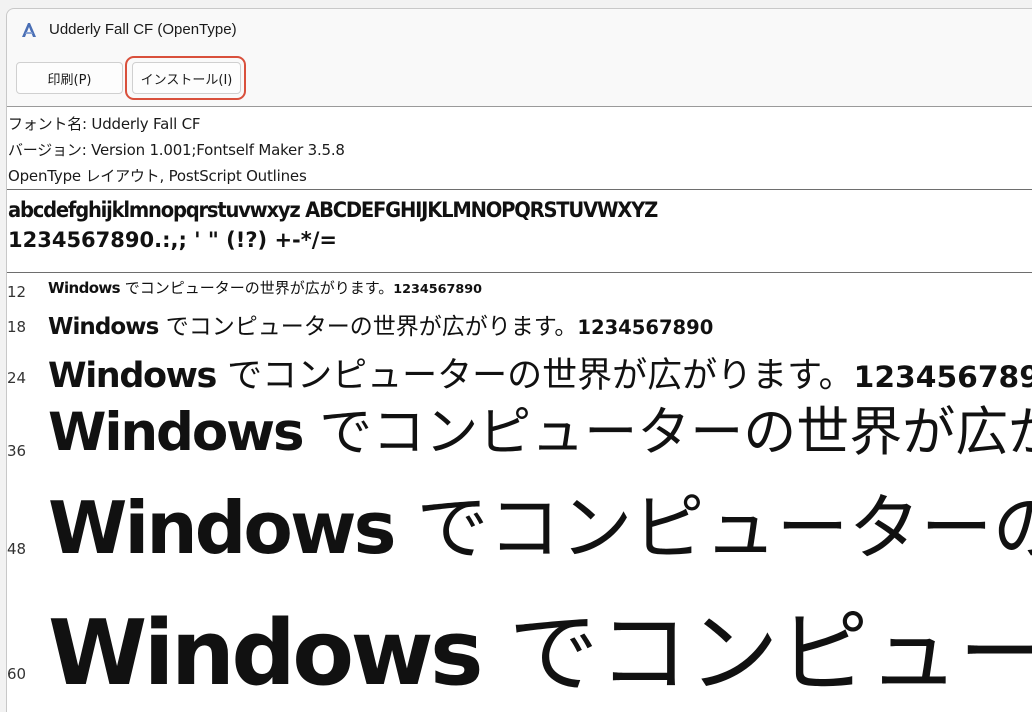 Image resolution: width=1032 pixels, height=712 pixels. Describe the element at coordinates (17, 327) in the screenshot. I see `sample-size-label: 18` at that location.